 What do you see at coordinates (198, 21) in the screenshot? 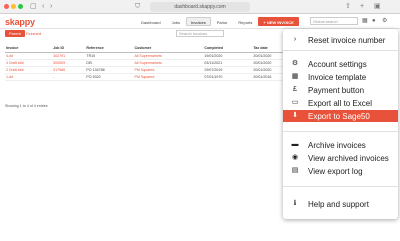
I see `nav-invoices: Invoices` at bounding box center [198, 21].